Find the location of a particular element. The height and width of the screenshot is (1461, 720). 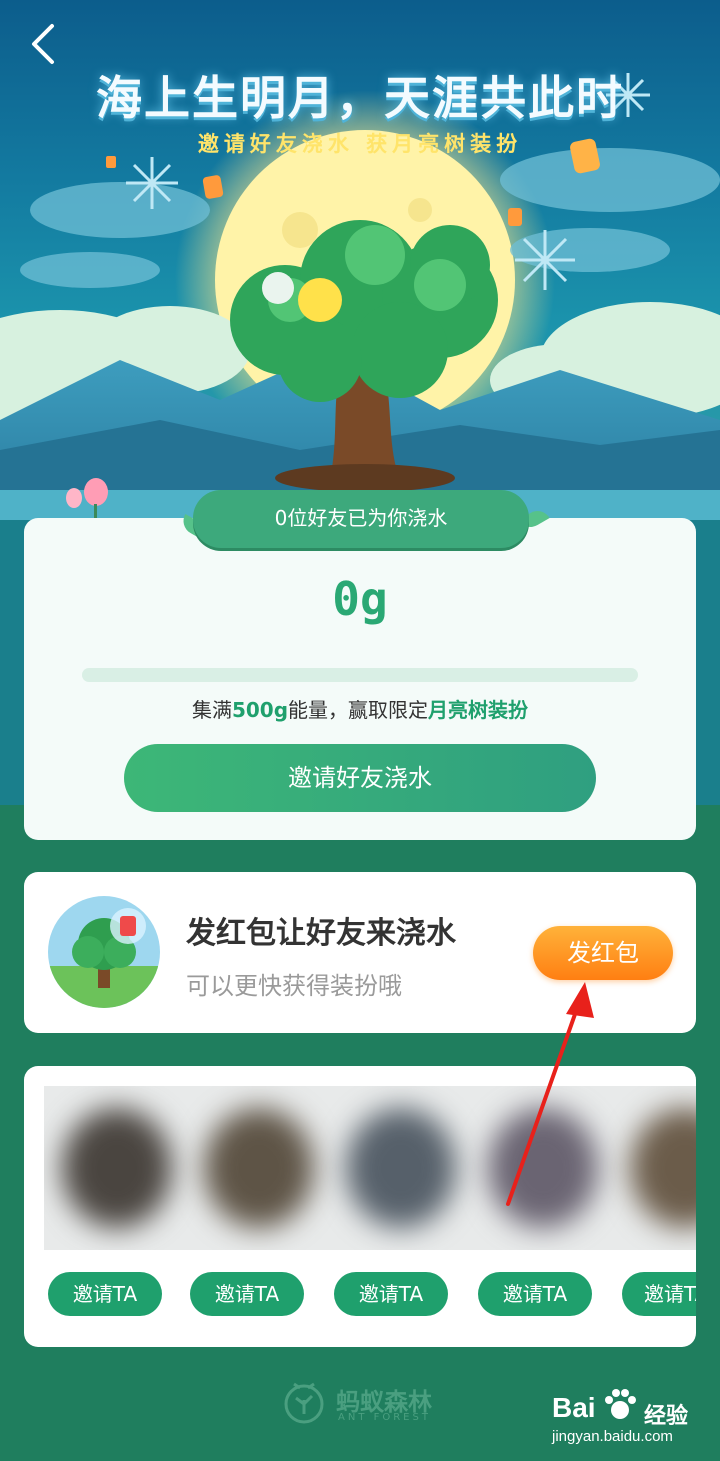

goal-prefix: 集满 is located at coordinates (211, 710).